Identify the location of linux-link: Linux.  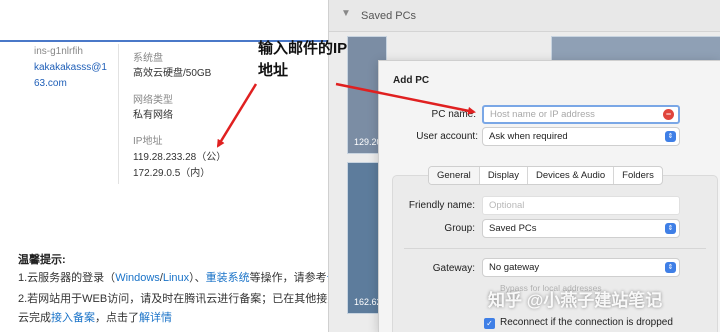
(176, 278).